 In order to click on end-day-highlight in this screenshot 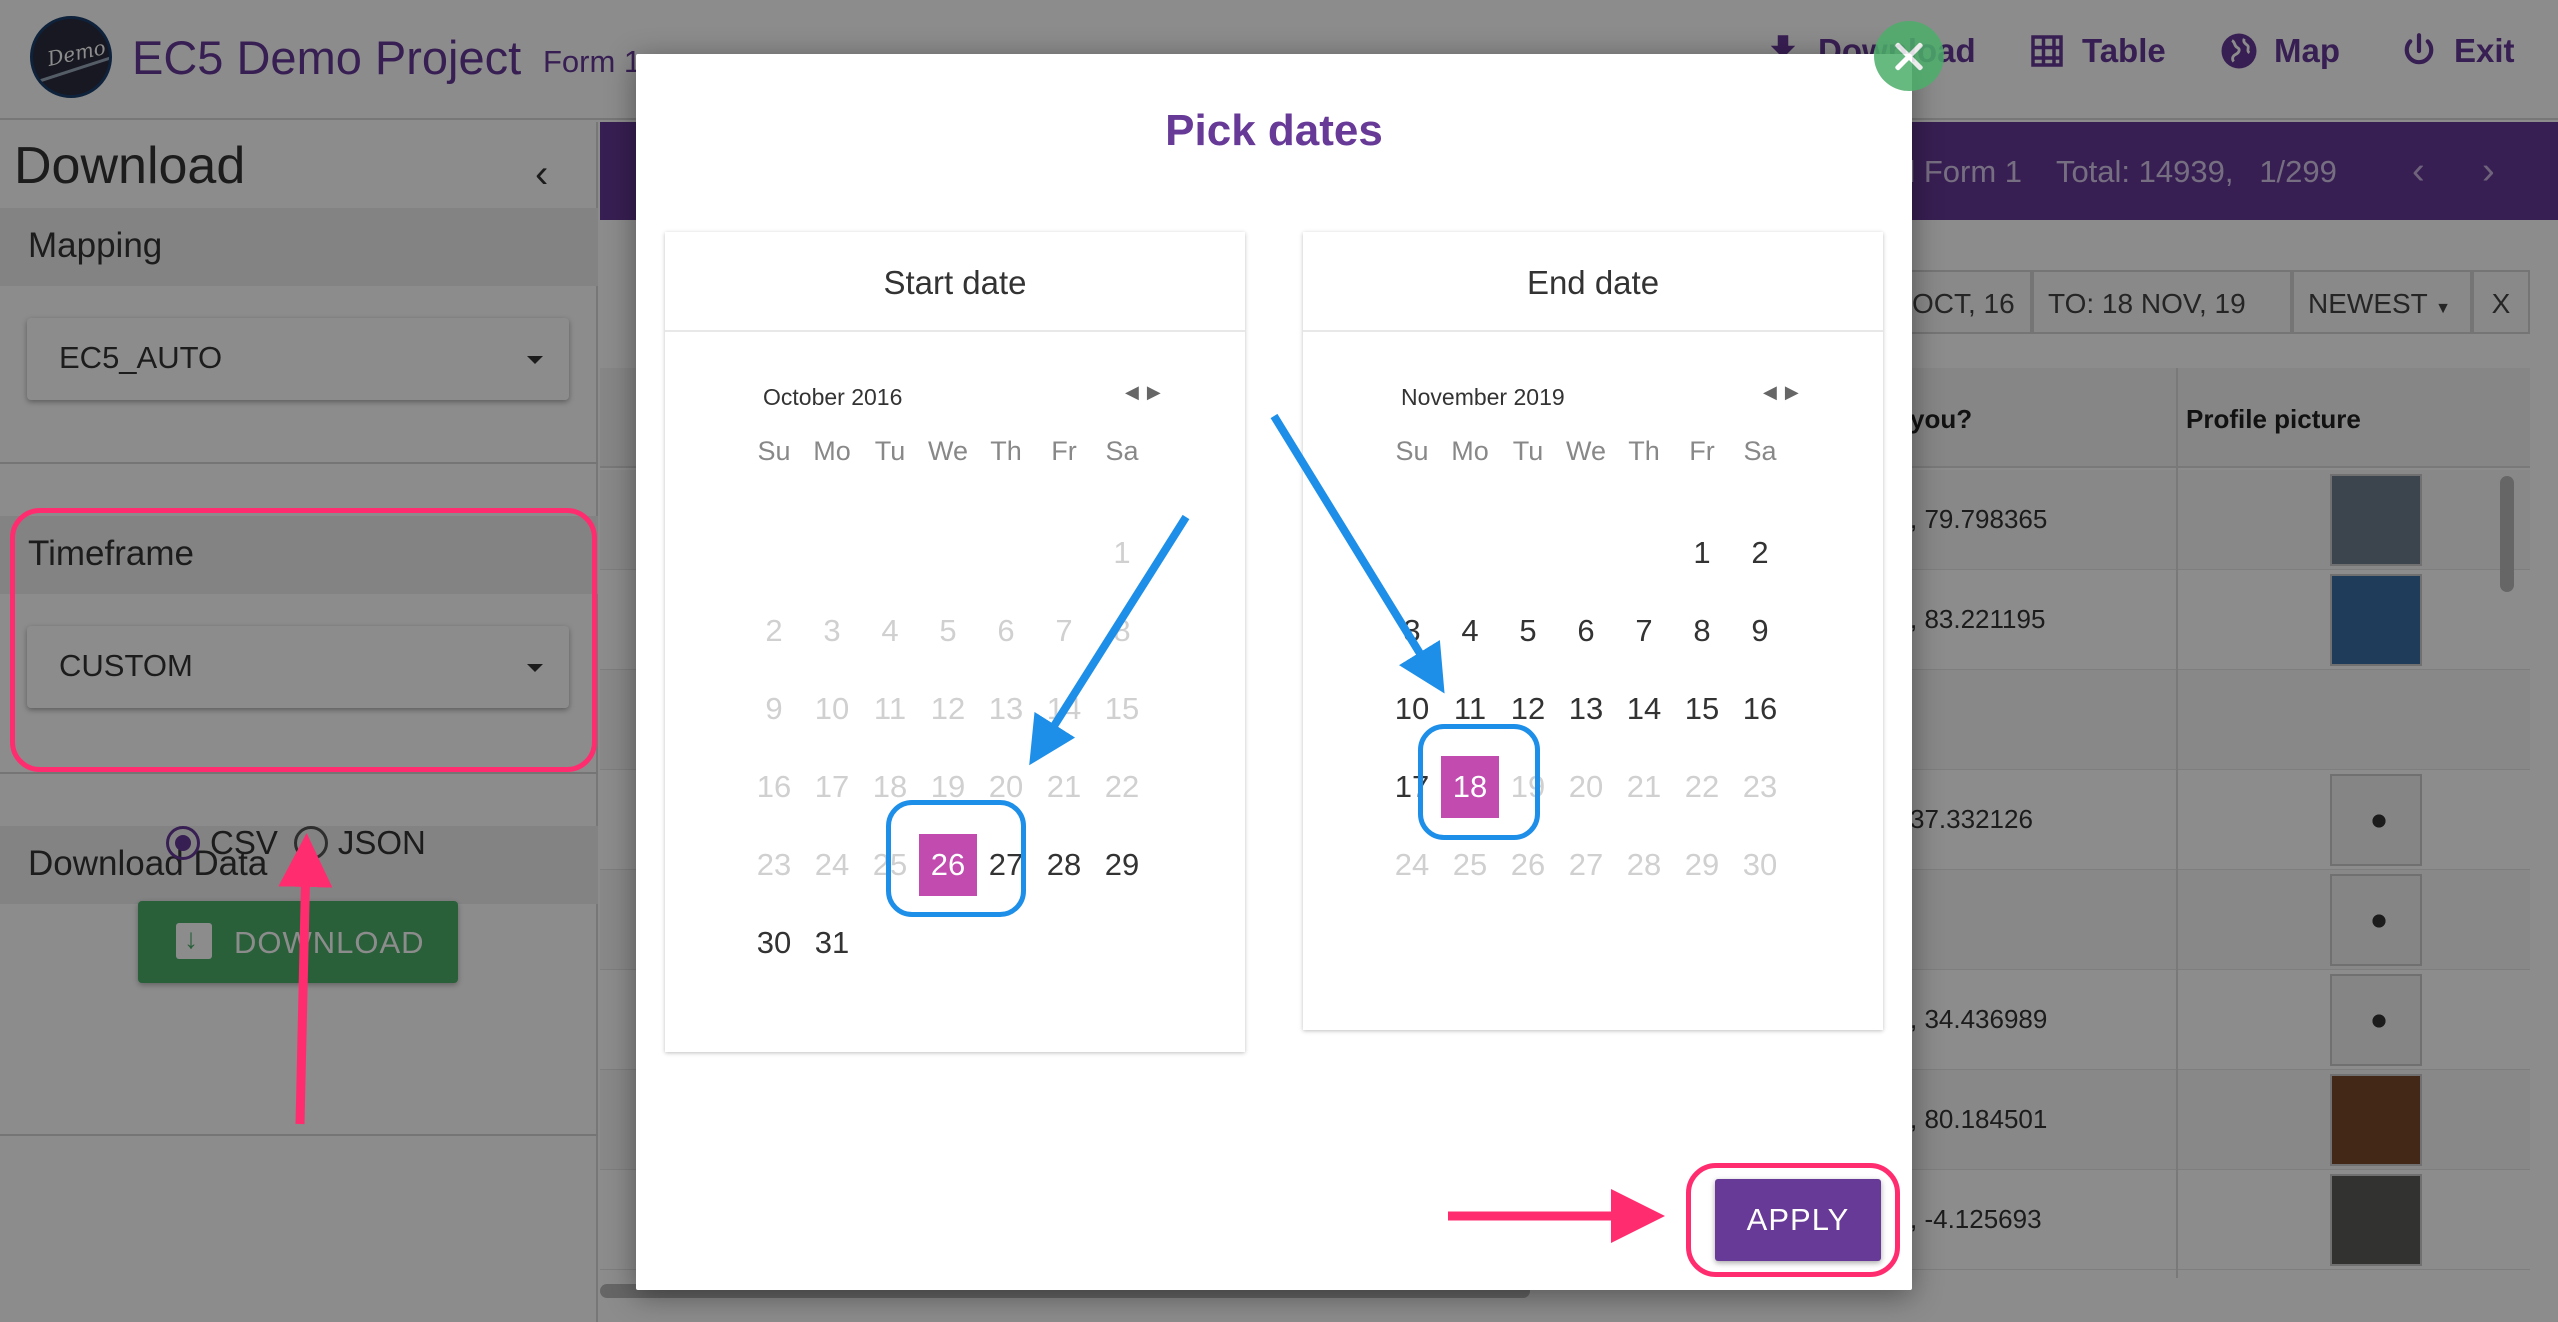, I will do `click(1479, 782)`.